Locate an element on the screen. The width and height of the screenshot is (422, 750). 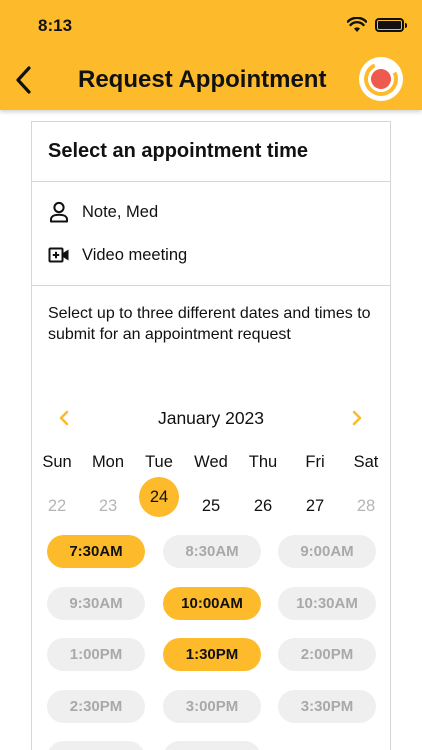
calendar-day: 28 is located at coordinates (366, 506).